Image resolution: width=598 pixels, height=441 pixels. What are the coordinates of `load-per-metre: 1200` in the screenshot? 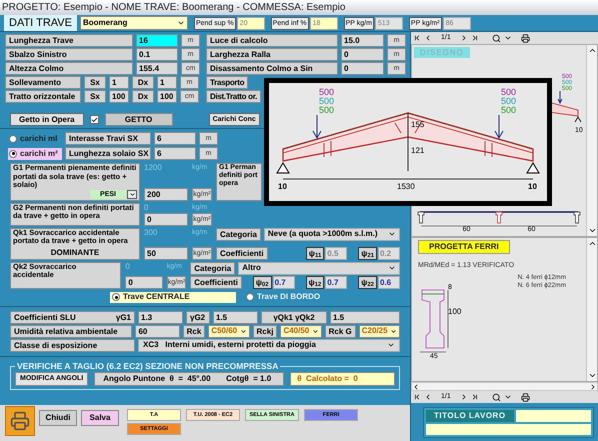 It's located at (153, 168).